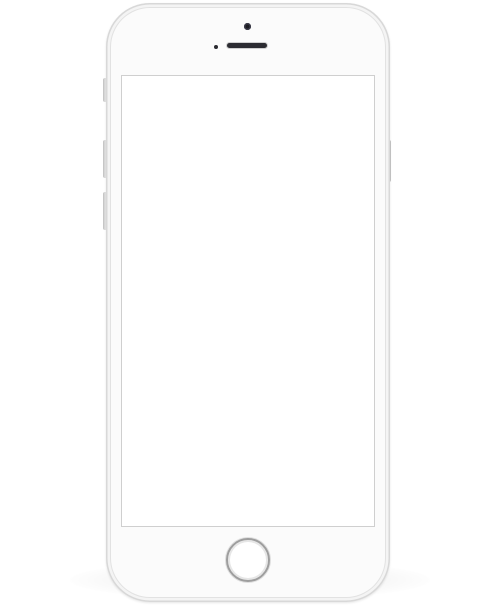 This screenshot has width=501, height=611. What do you see at coordinates (216, 47) in the screenshot?
I see `proximity-sensor-icon` at bounding box center [216, 47].